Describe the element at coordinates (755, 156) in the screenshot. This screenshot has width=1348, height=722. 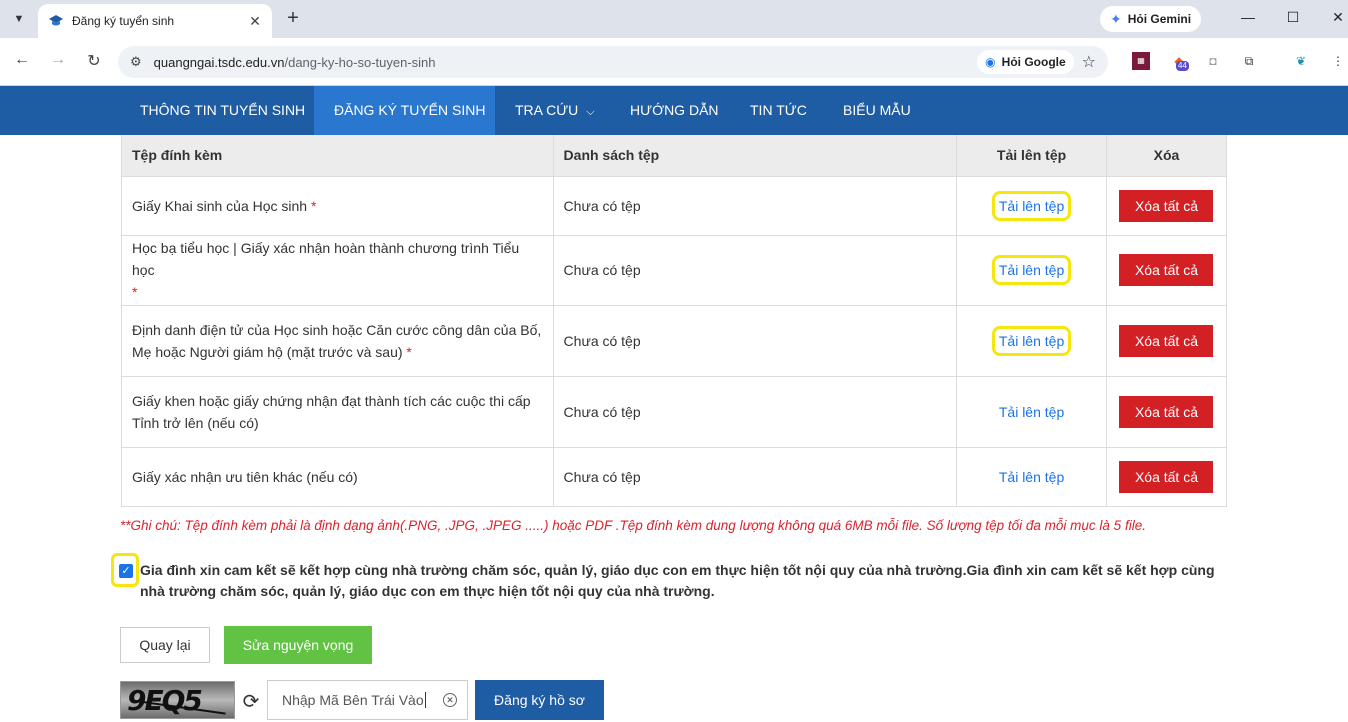
I see `column-header: Danh sách tệp` at that location.